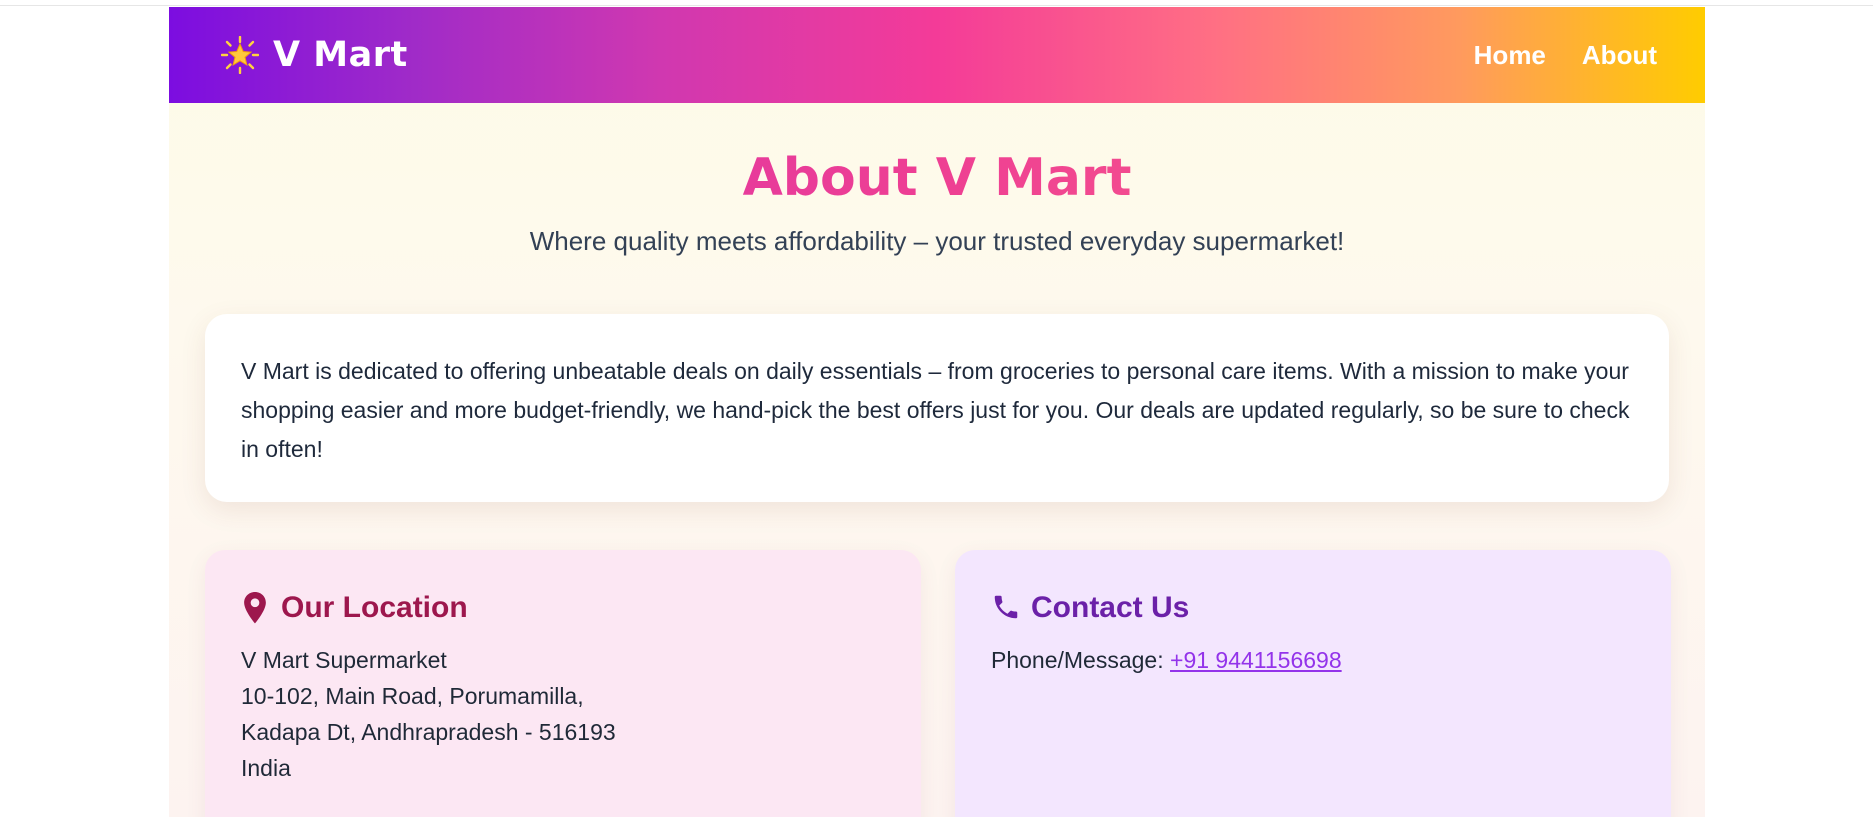  I want to click on phone-icon, so click(1005, 608).